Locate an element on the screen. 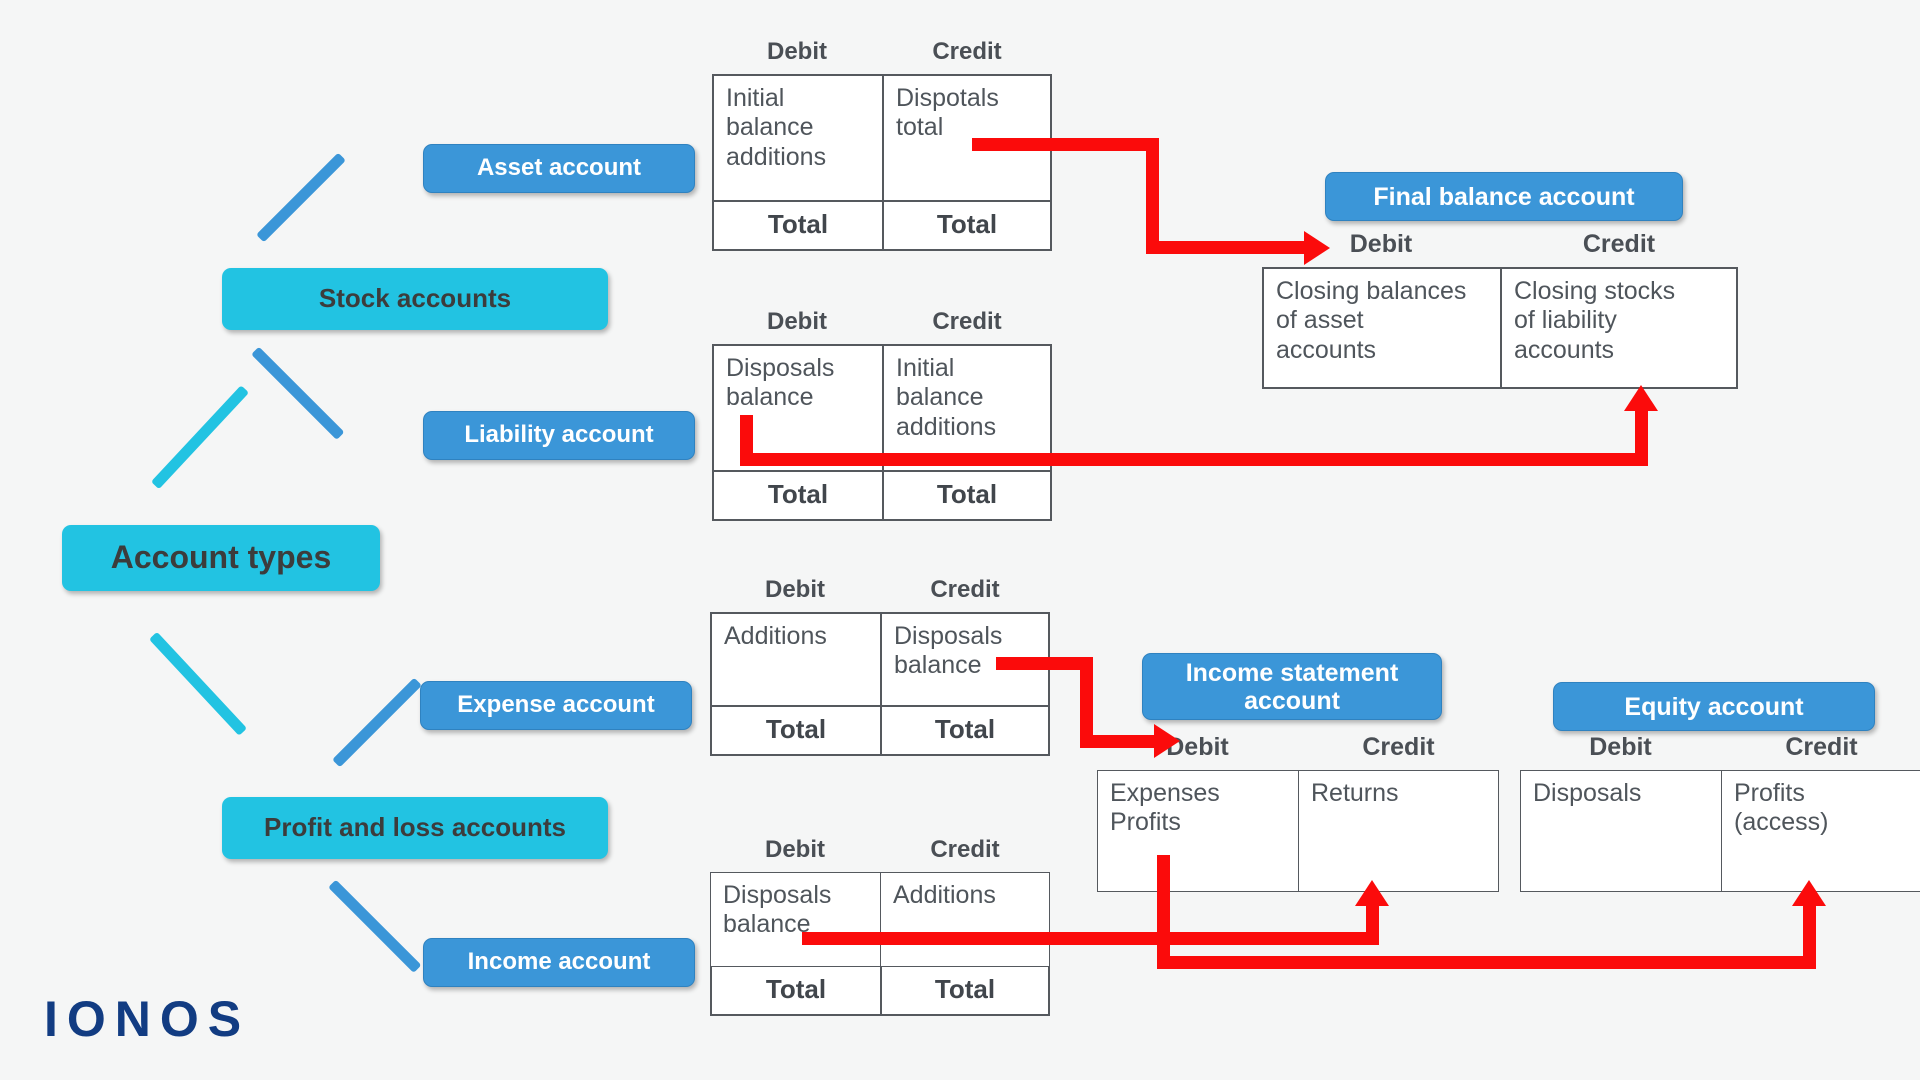  tree-node-label: Liability account is located at coordinates (559, 435).